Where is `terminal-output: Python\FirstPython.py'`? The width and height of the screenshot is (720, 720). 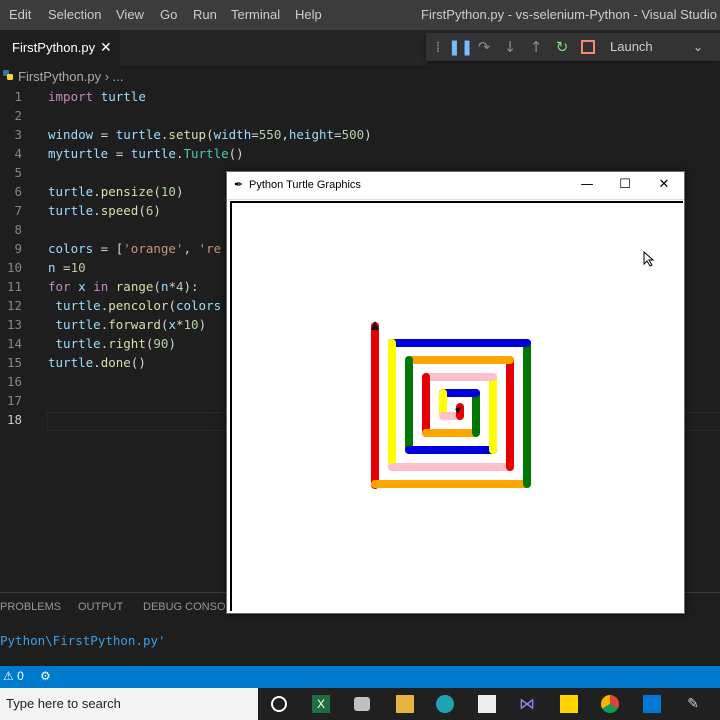
terminal-output: Python\FirstPython.py' is located at coordinates (83, 640).